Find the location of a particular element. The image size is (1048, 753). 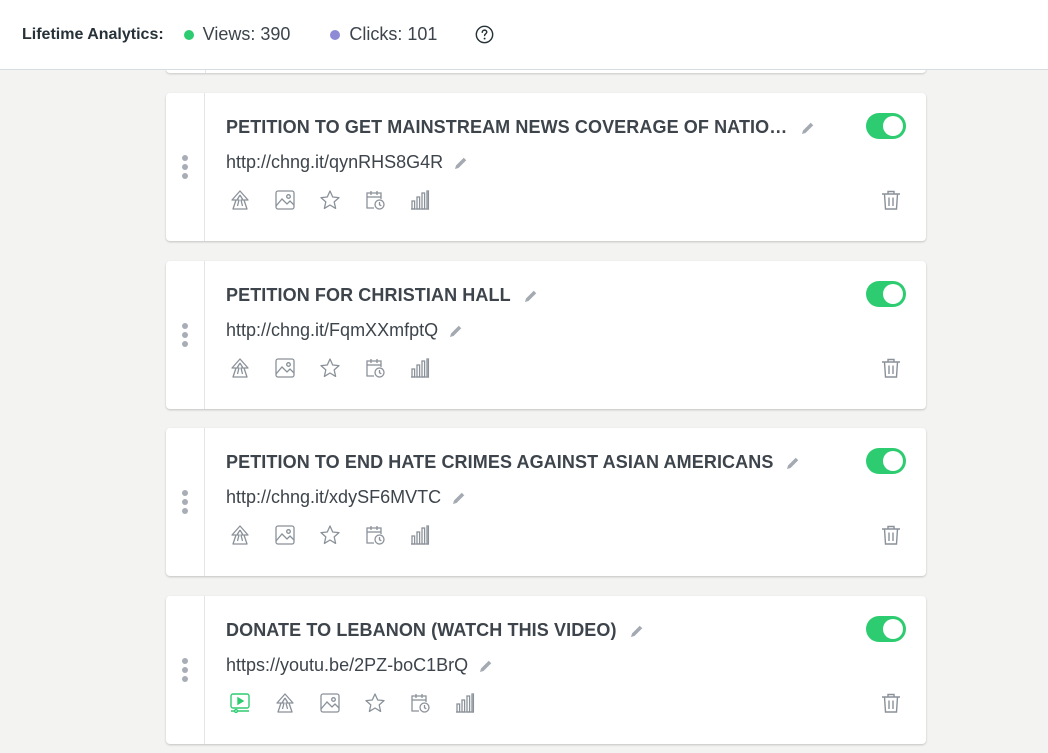

help-icon is located at coordinates (484, 34).